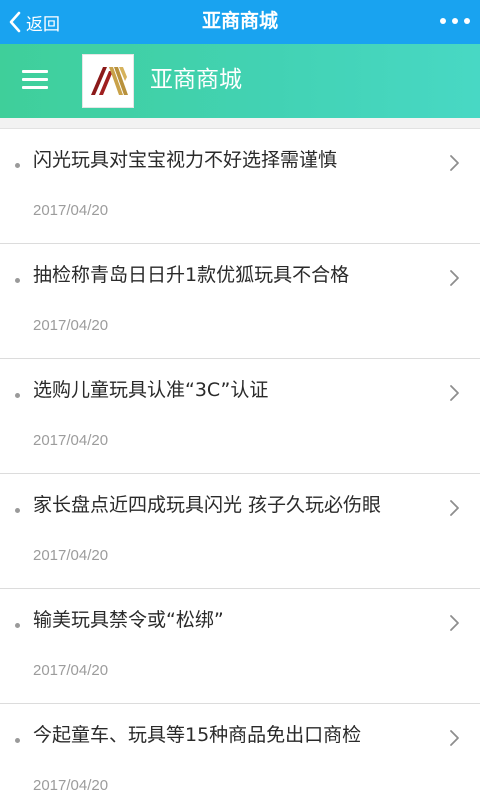  What do you see at coordinates (43, 24) in the screenshot?
I see `back-label: 返回` at bounding box center [43, 24].